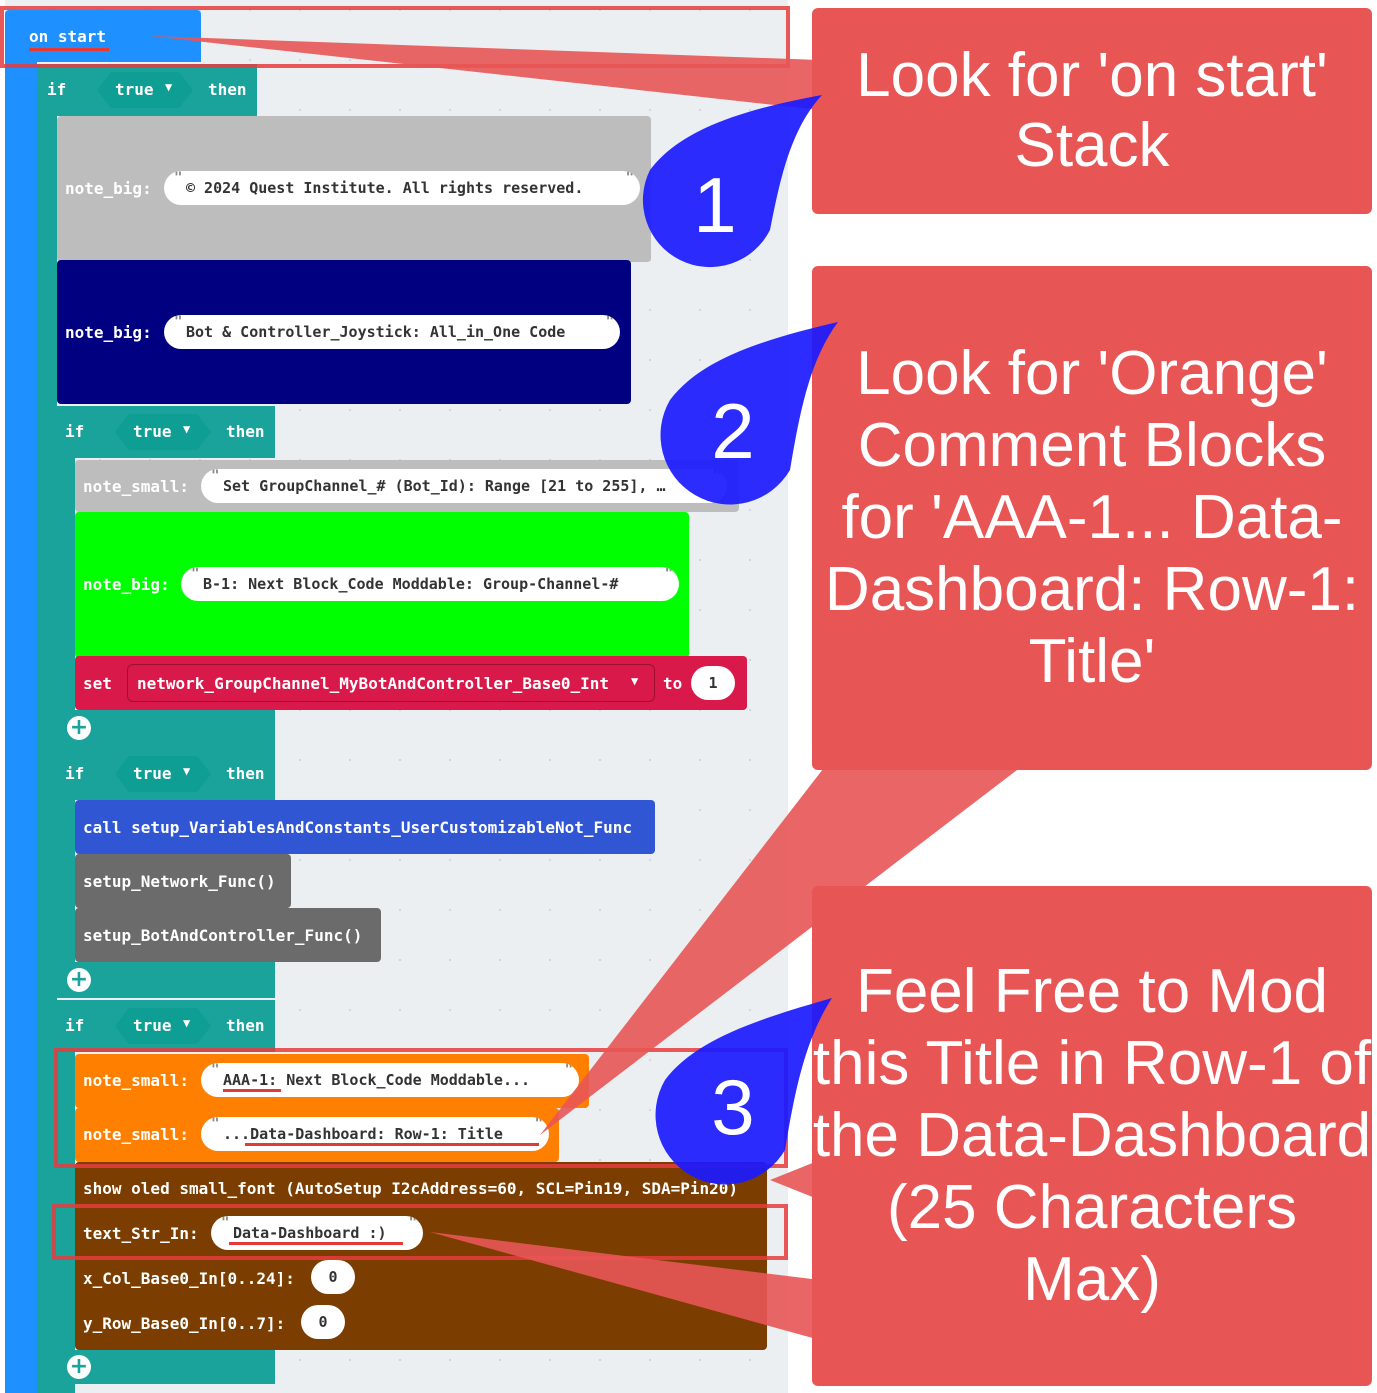 This screenshot has height=1393, width=1377. I want to click on marker-1-number: 1, so click(715, 205).